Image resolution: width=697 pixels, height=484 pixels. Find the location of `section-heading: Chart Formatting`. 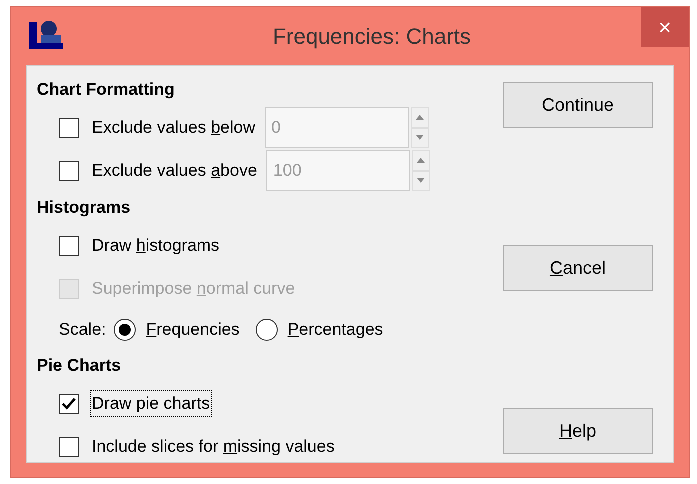

section-heading: Chart Formatting is located at coordinates (106, 90).